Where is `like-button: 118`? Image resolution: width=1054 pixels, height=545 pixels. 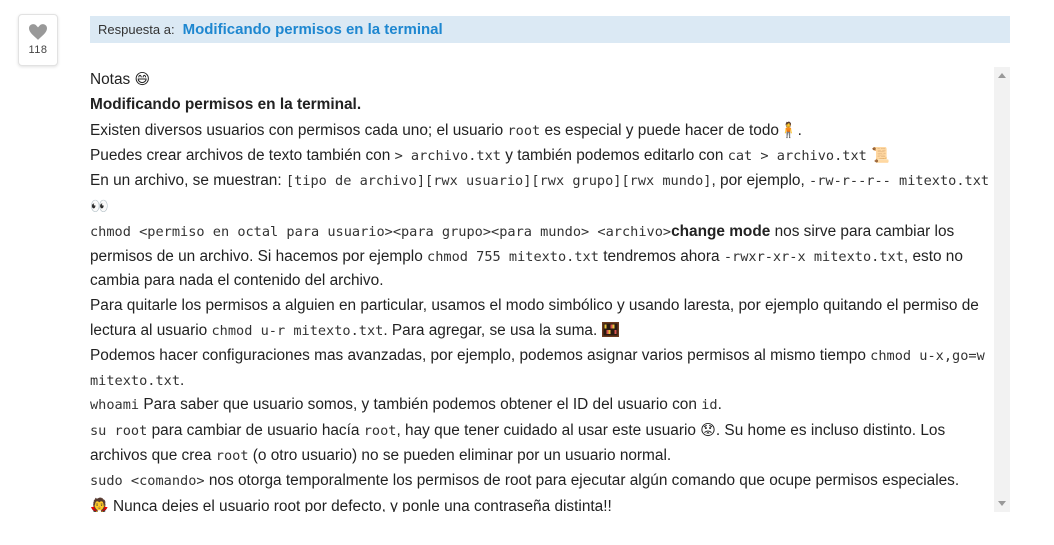
like-button: 118 is located at coordinates (38, 40).